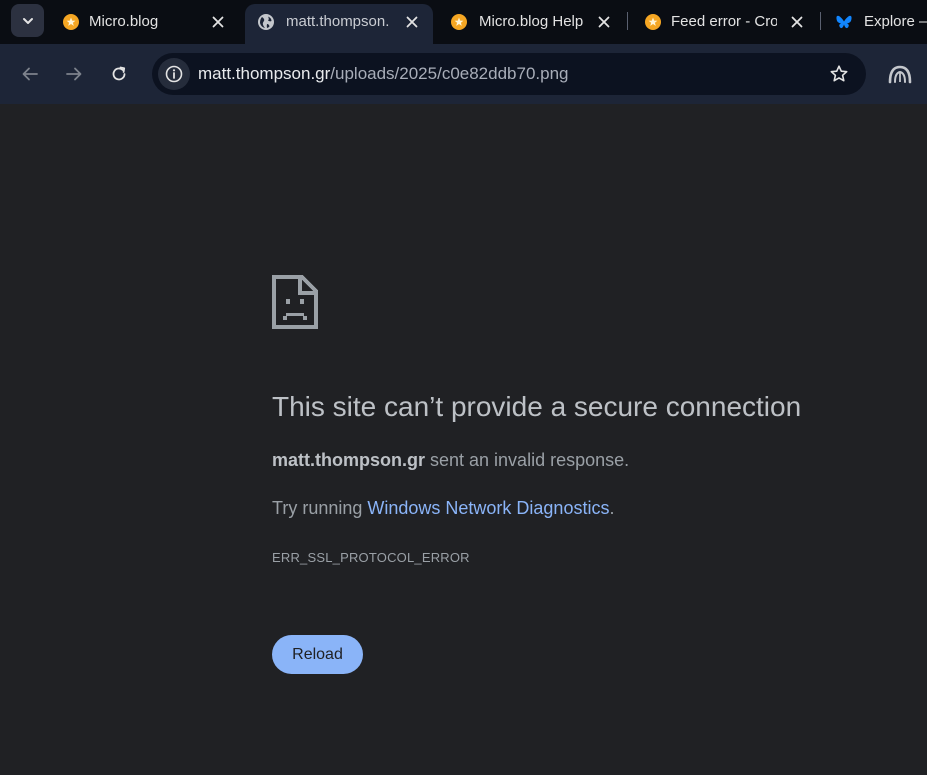  I want to click on error-suggestion: Try running Windows Network Diagnostics., so click(443, 508).